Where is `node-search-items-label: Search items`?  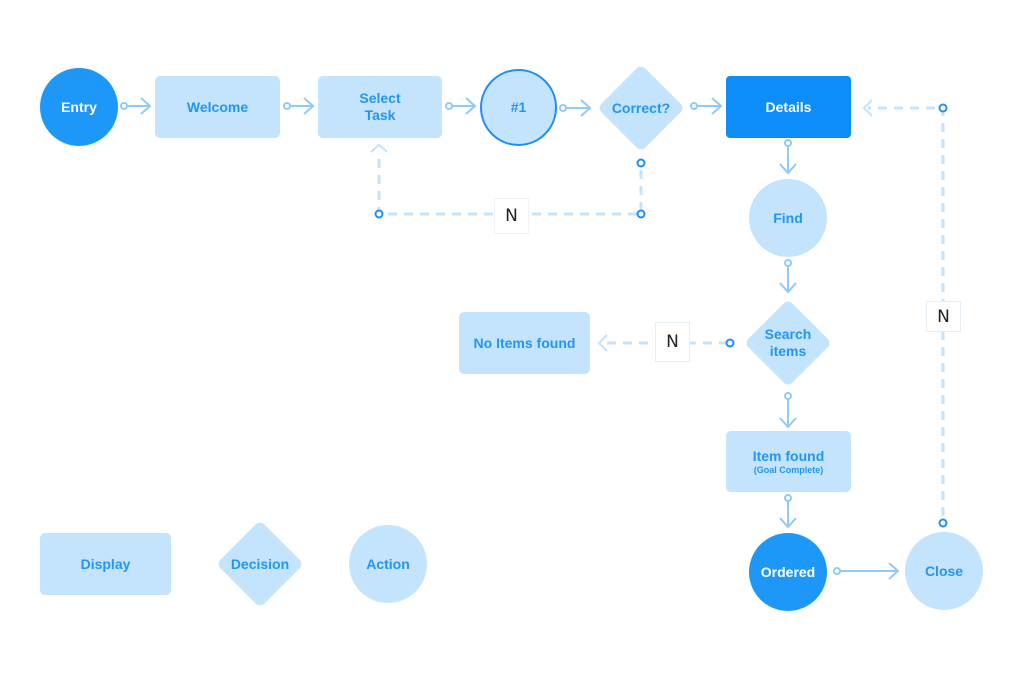
node-search-items-label: Search items is located at coordinates (788, 342).